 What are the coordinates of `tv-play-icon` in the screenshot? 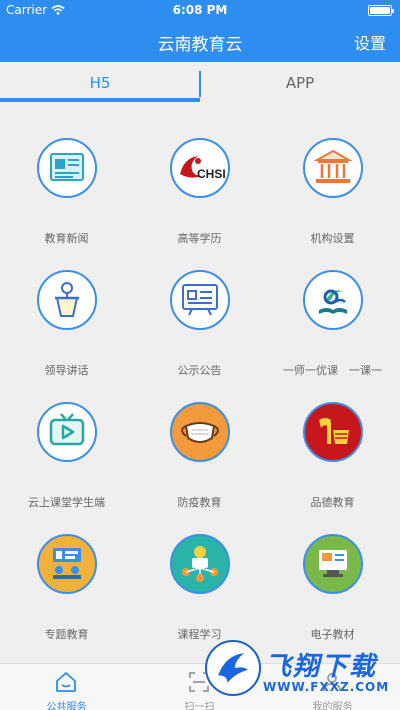 It's located at (67, 432).